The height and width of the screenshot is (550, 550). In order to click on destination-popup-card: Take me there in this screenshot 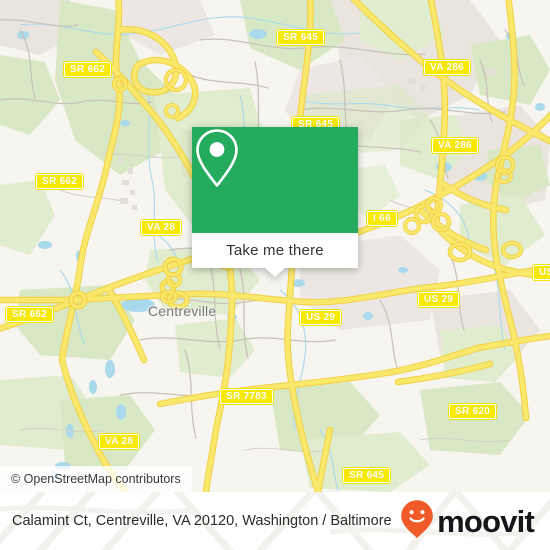, I will do `click(275, 202)`.